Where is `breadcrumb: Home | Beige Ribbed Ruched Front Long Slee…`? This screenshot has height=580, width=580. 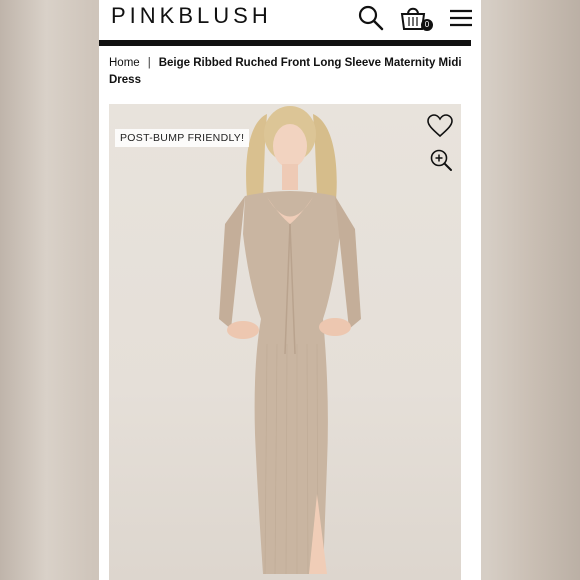 breadcrumb: Home | Beige Ribbed Ruched Front Long Slee… is located at coordinates (286, 72).